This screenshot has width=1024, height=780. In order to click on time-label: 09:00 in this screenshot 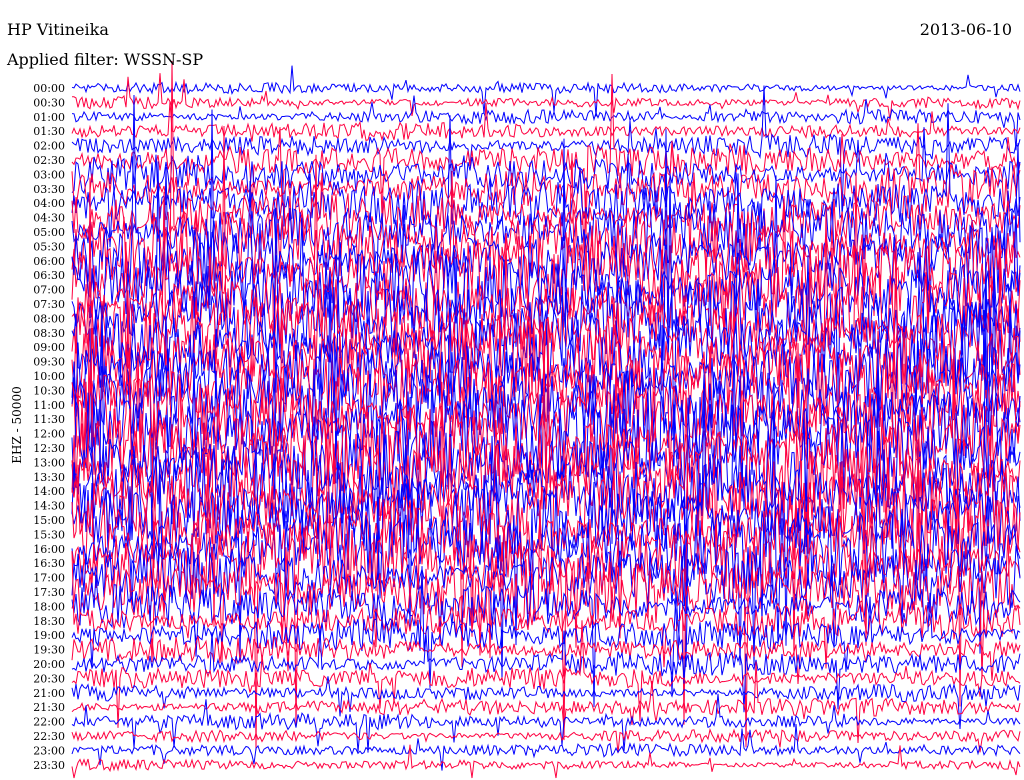, I will do `click(49, 347)`.